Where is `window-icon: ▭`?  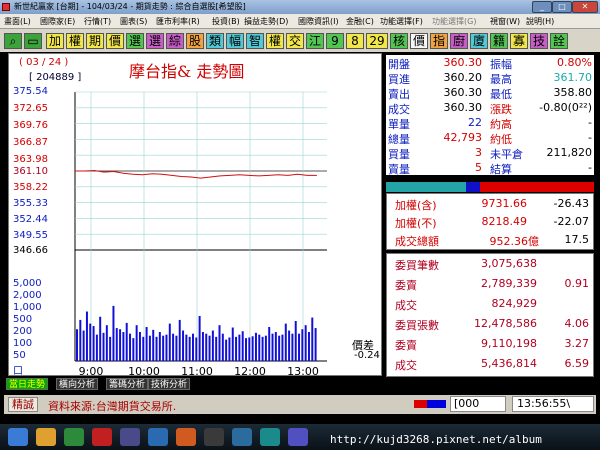
window-icon: ▭ is located at coordinates (33, 41).